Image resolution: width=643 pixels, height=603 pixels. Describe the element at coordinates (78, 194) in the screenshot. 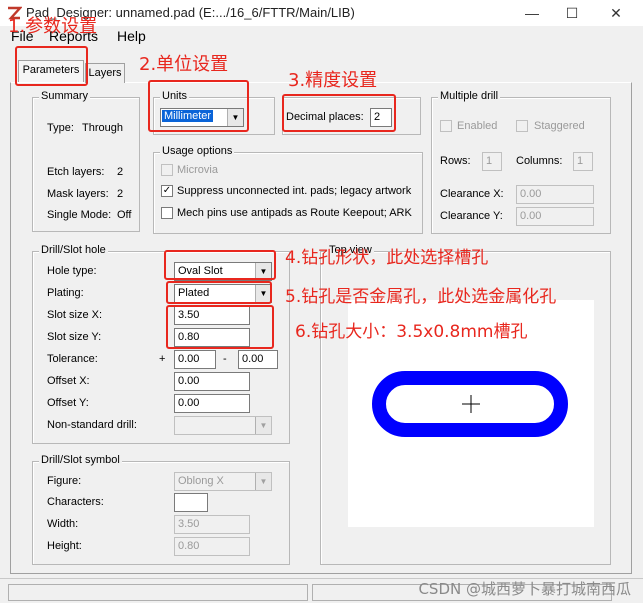

I see `mask-layers-label: Mask layers:` at that location.